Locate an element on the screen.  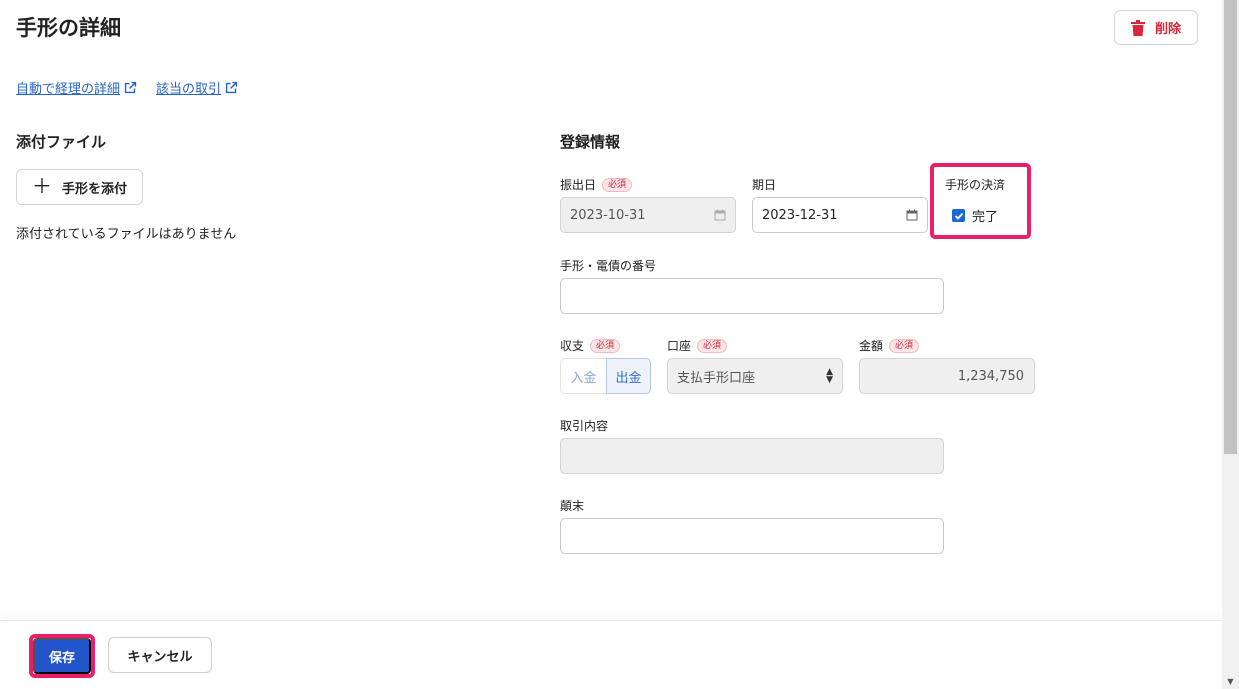
issue-date-label-row: 振出日 必須 is located at coordinates (596, 184).